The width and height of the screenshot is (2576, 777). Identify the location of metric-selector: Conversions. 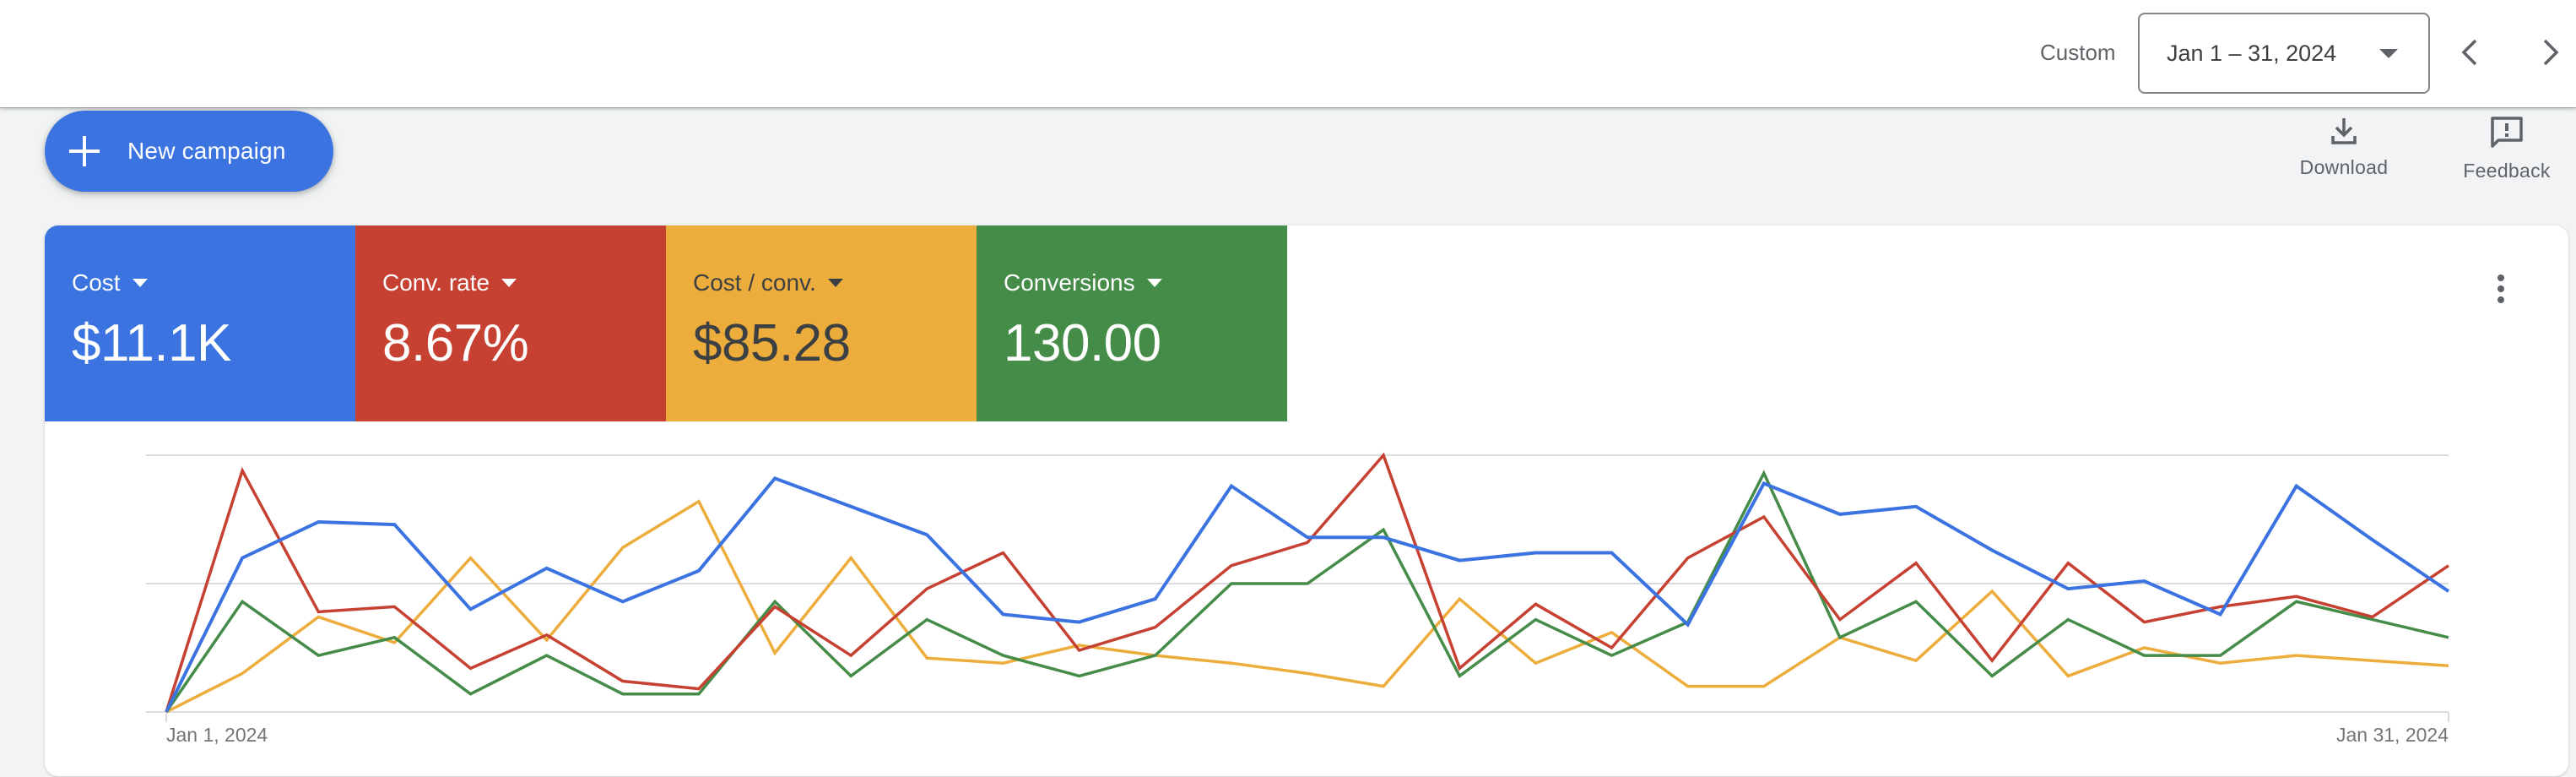
(1083, 282).